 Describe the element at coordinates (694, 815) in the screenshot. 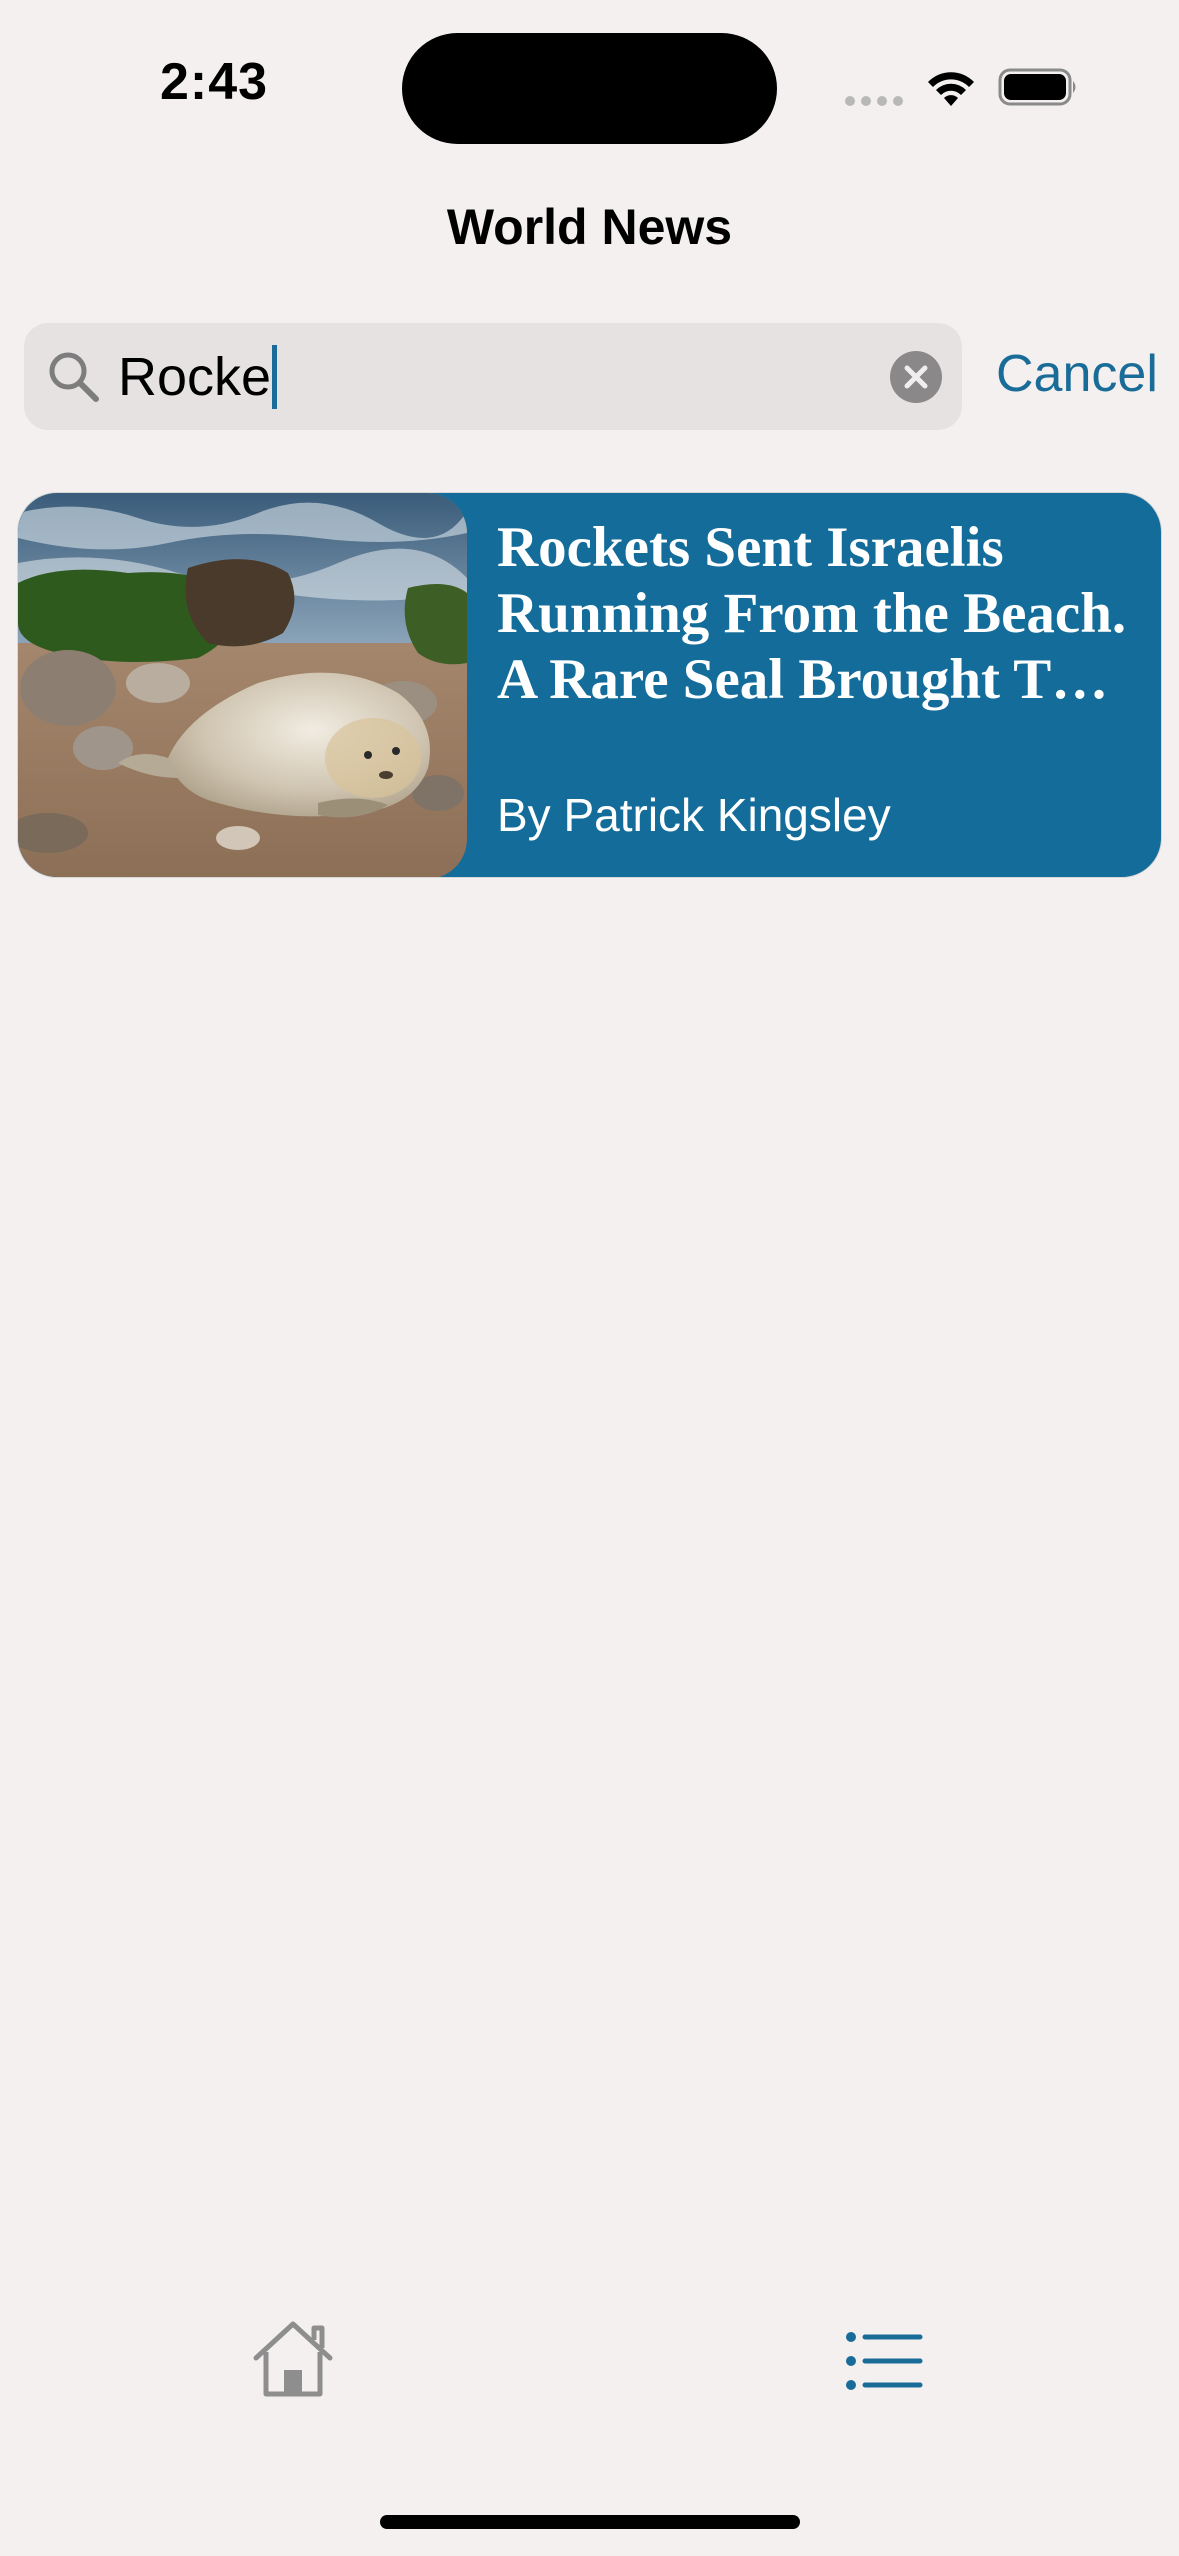

I see `article-byline: By Patrick Kingsley` at that location.